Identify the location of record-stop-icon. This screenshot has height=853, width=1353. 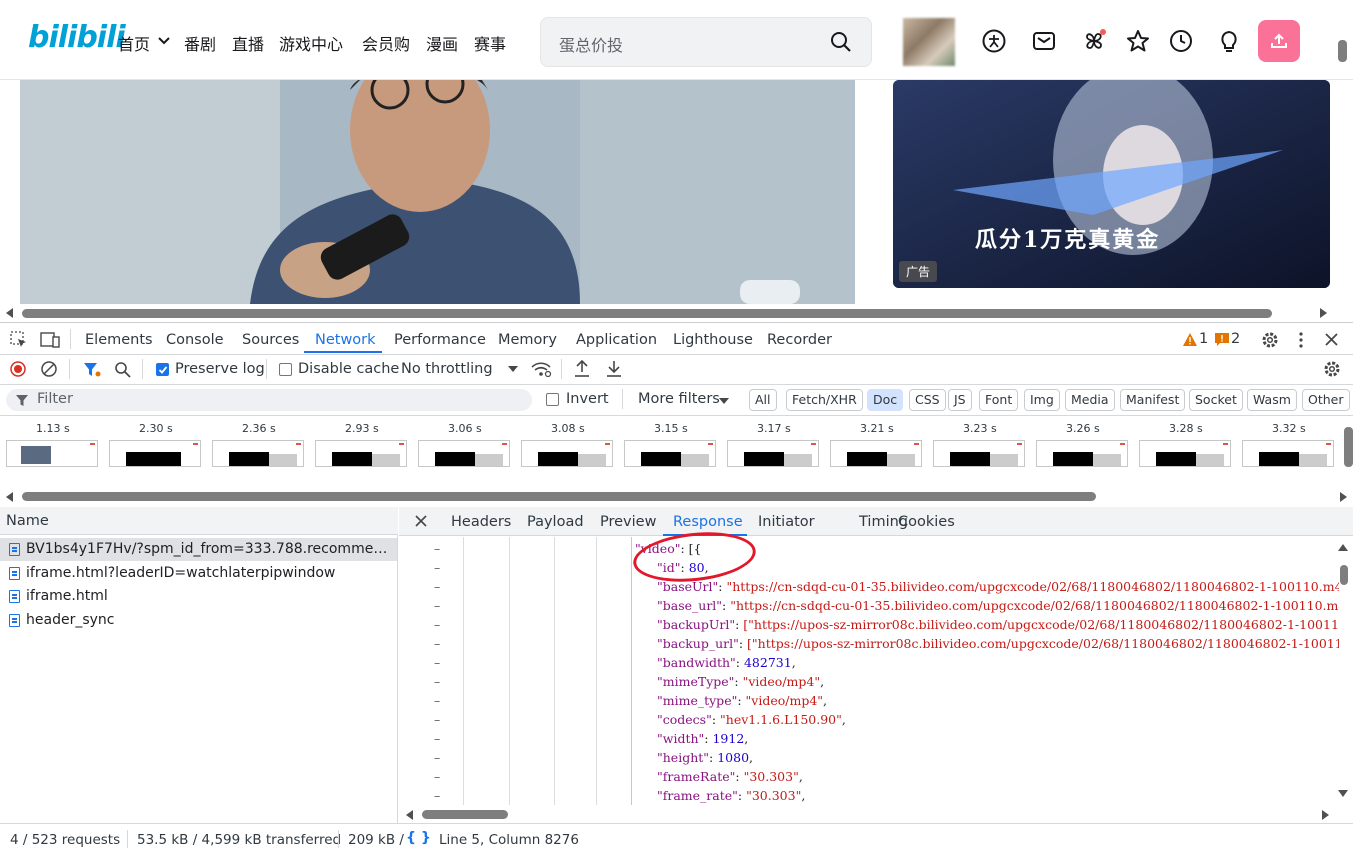
(18, 369).